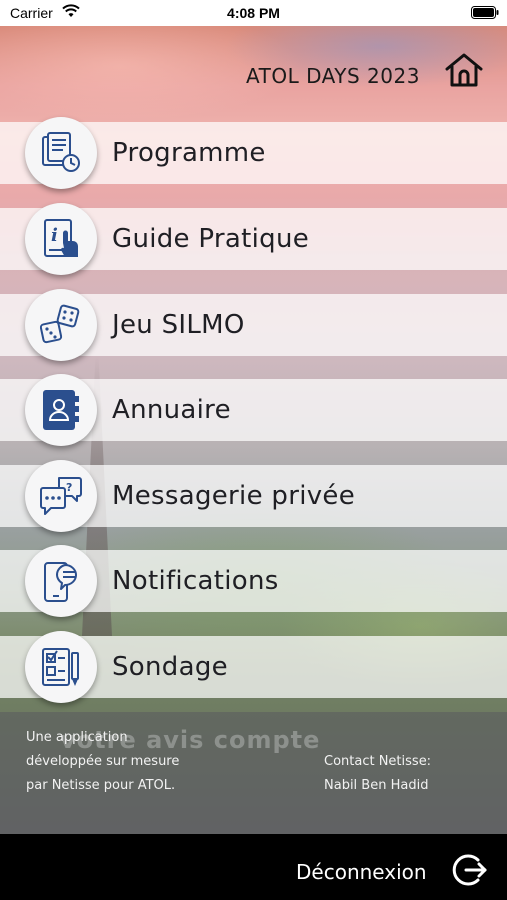  I want to click on chat-bubbles-icon: ?, so click(61, 496).